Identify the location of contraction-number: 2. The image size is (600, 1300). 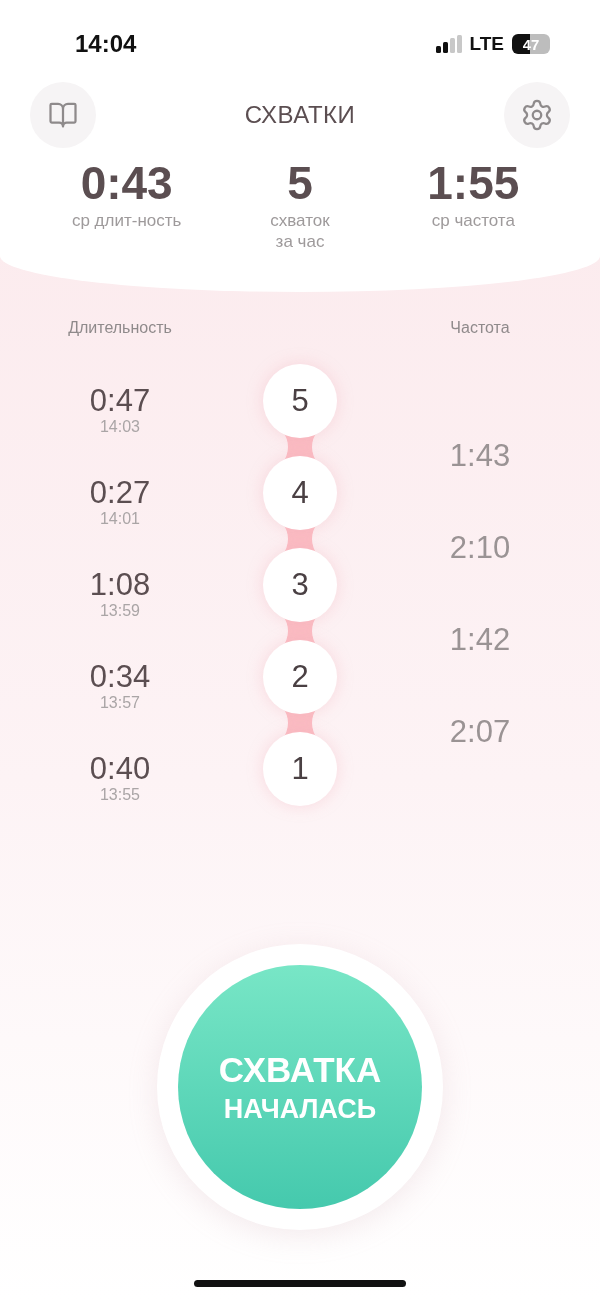
(300, 677).